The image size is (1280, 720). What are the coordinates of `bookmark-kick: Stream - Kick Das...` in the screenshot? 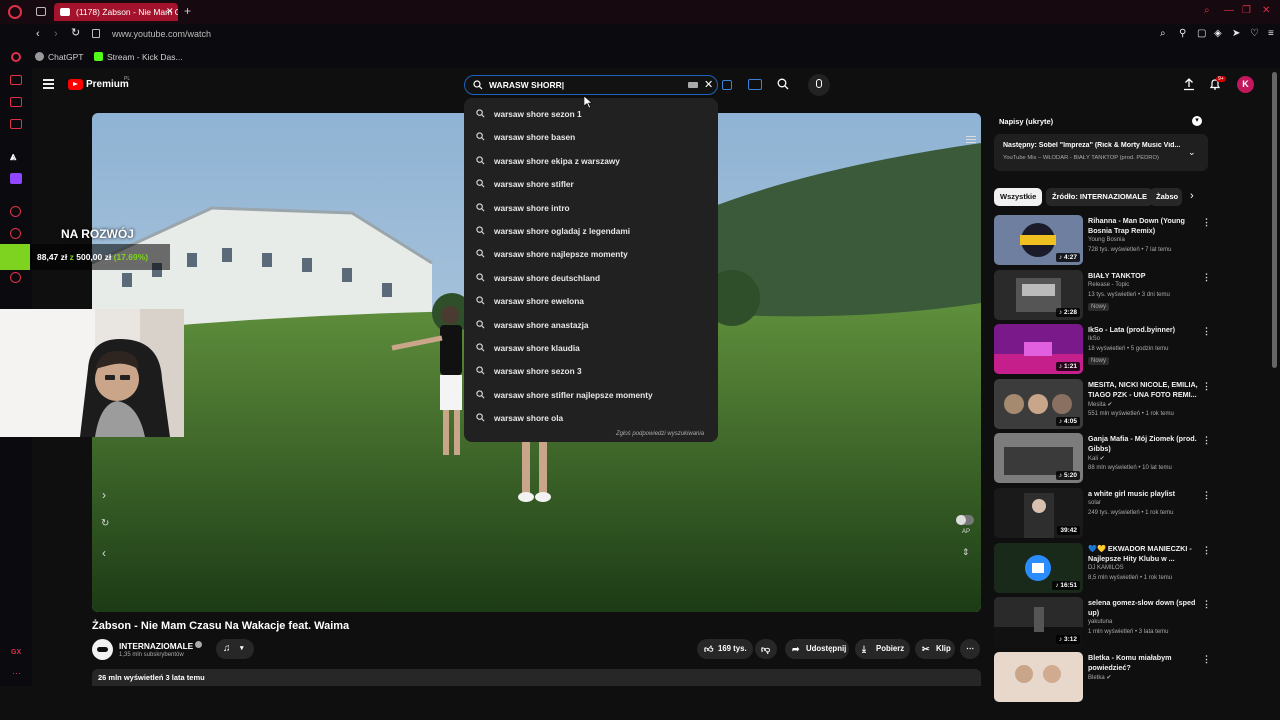 It's located at (145, 57).